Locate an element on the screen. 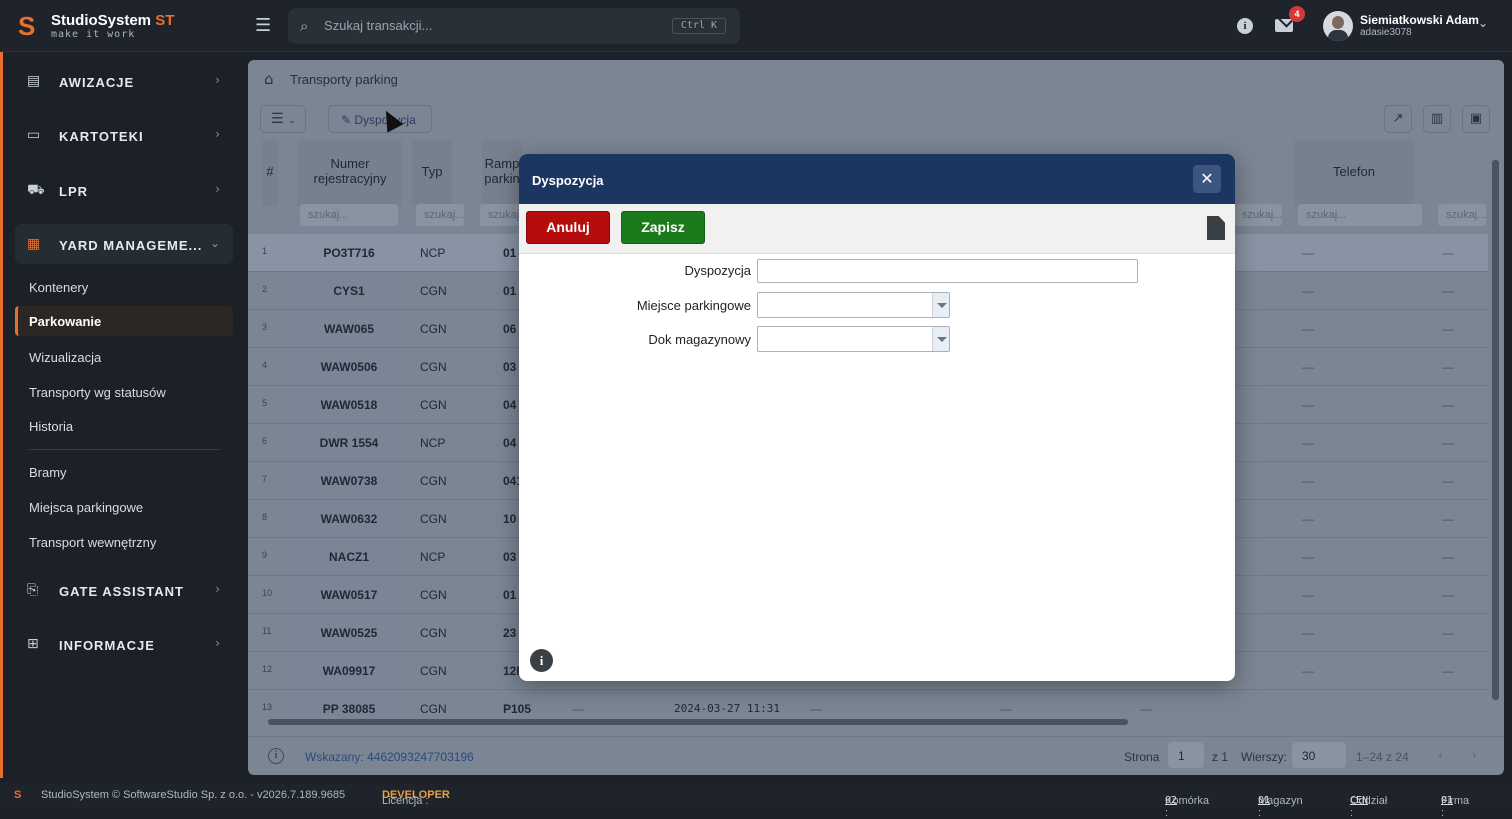  vertical-scrollbar is located at coordinates (1496, 428).